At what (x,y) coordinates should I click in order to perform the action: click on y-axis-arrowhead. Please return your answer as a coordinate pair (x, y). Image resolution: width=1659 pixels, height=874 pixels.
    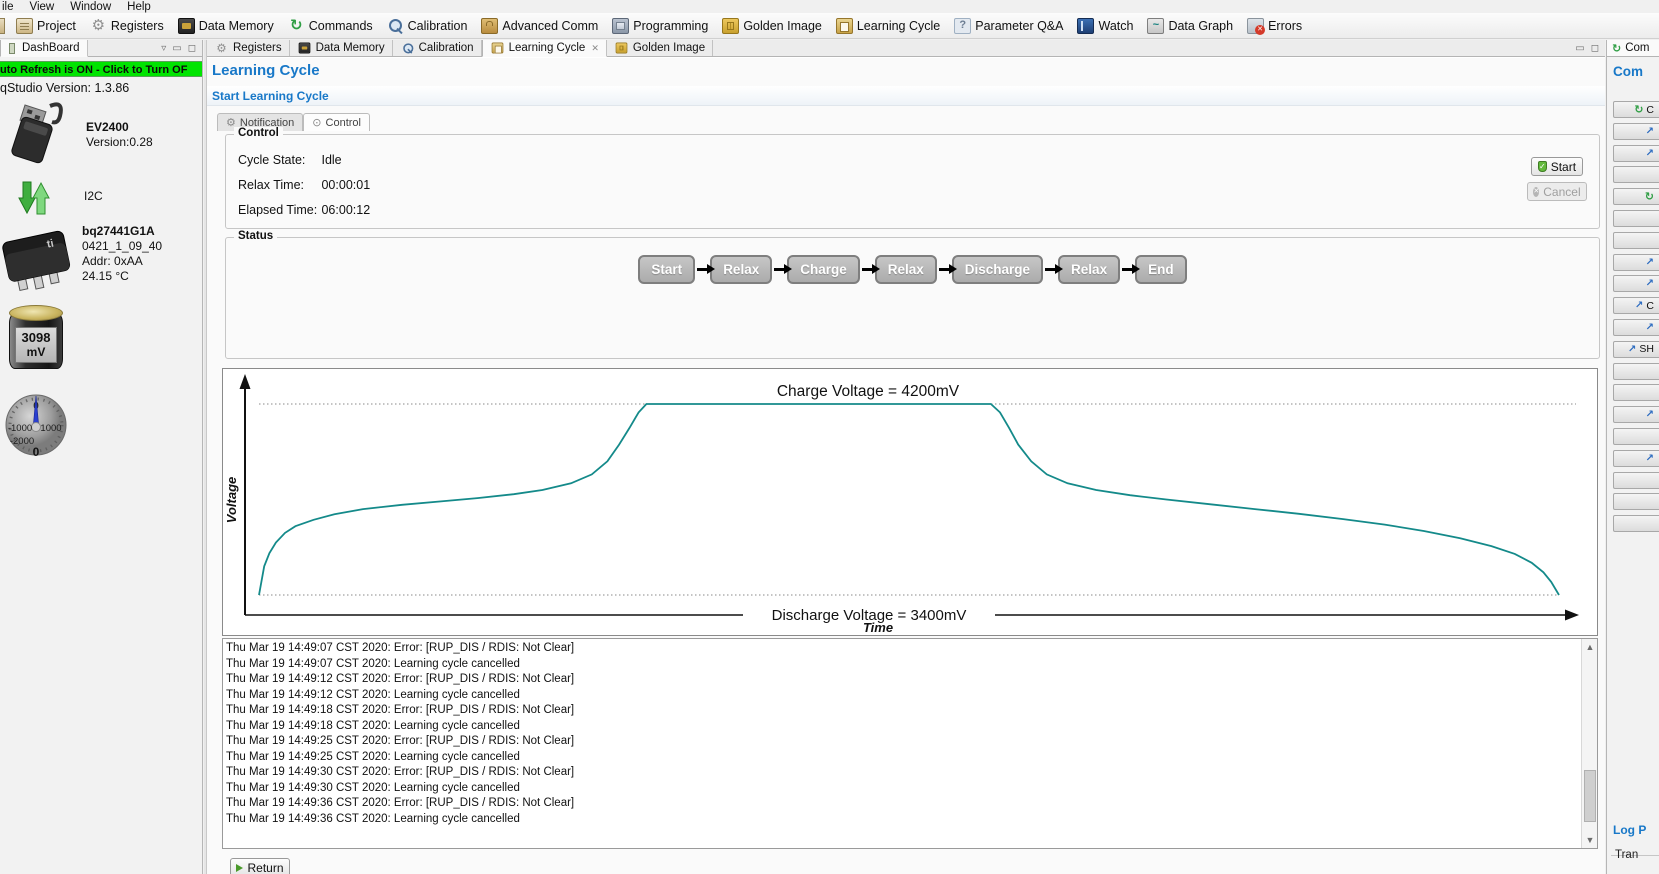
    Looking at the image, I should click on (245, 381).